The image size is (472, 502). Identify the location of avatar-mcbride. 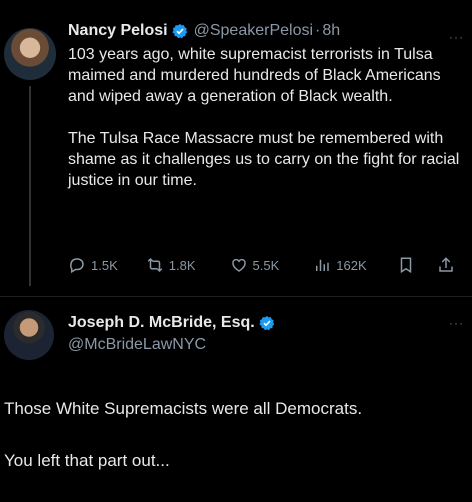
(29, 335).